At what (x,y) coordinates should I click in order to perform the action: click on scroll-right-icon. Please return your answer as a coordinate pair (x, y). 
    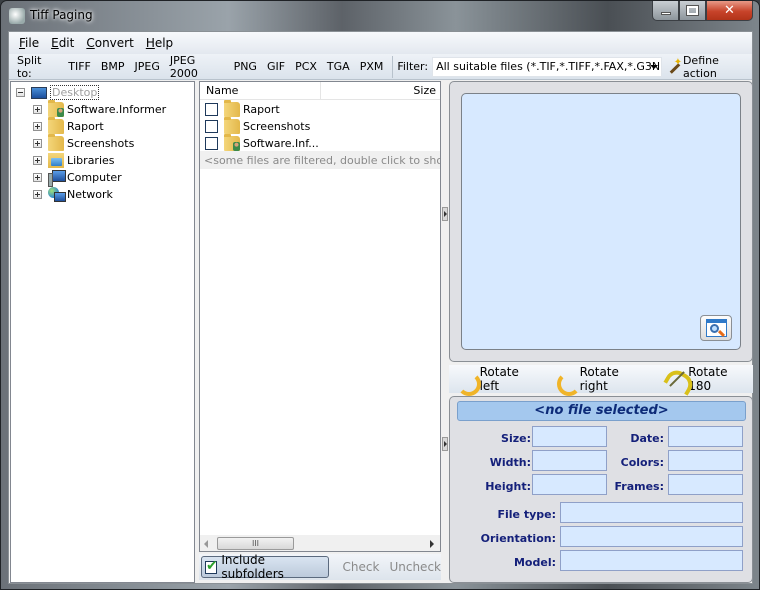
    Looking at the image, I should click on (432, 544).